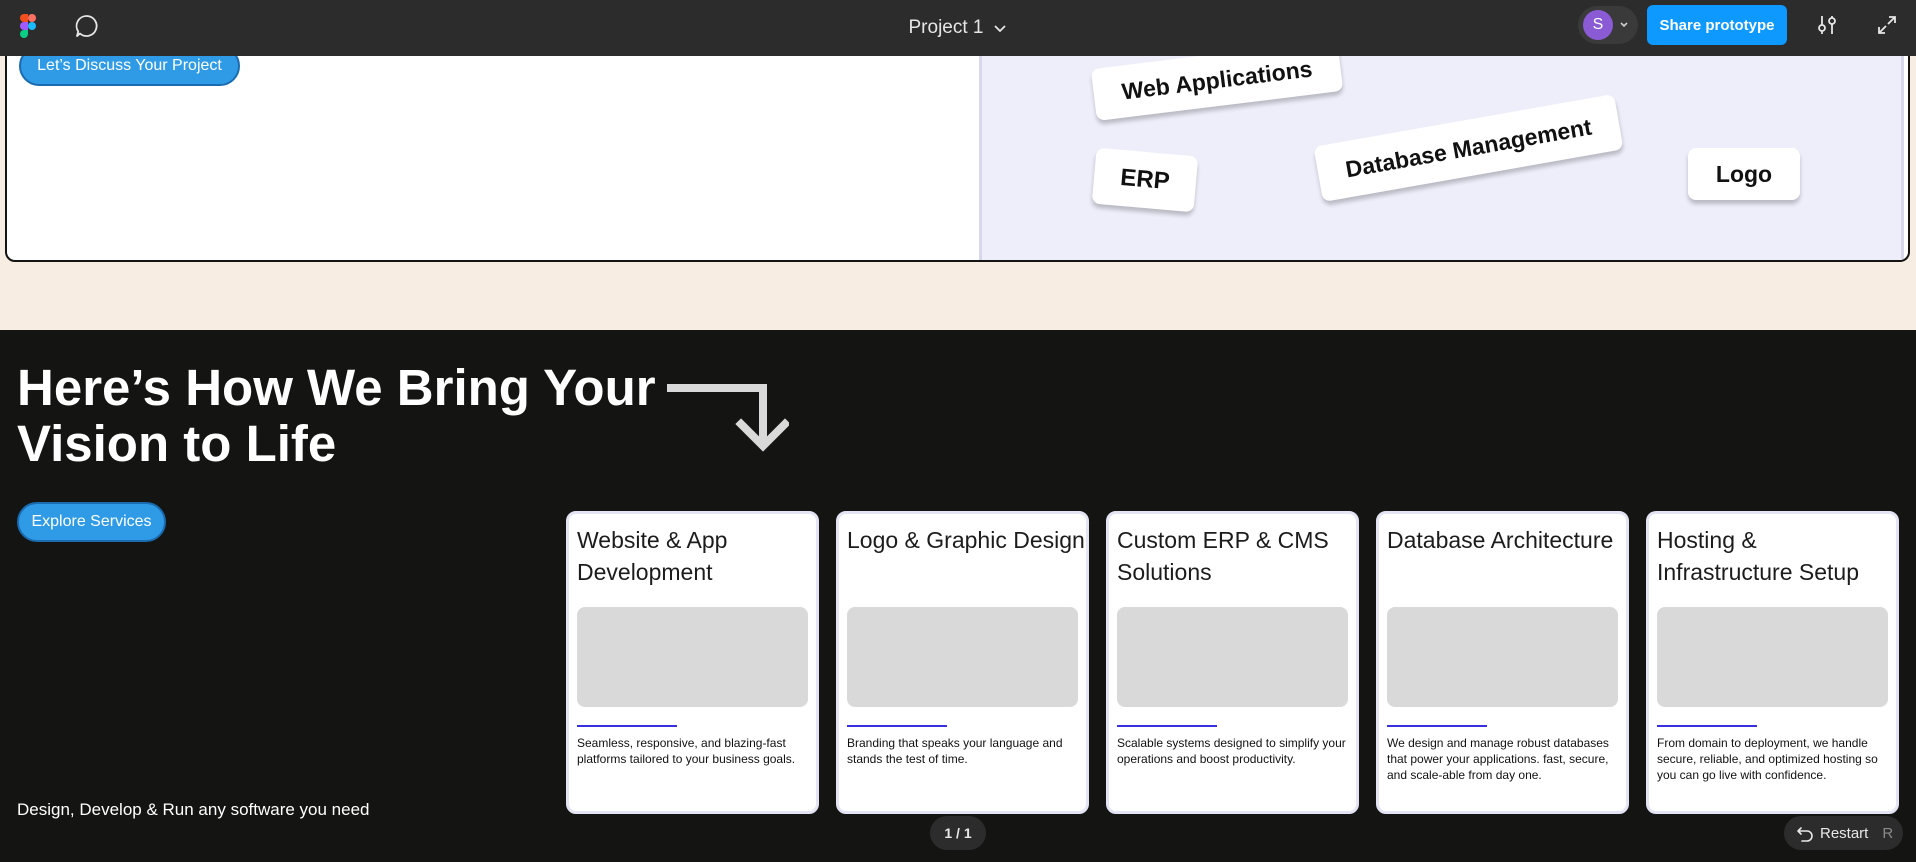 The height and width of the screenshot is (862, 1916). Describe the element at coordinates (966, 540) in the screenshot. I see `service-title: Logo & Graphic Design` at that location.